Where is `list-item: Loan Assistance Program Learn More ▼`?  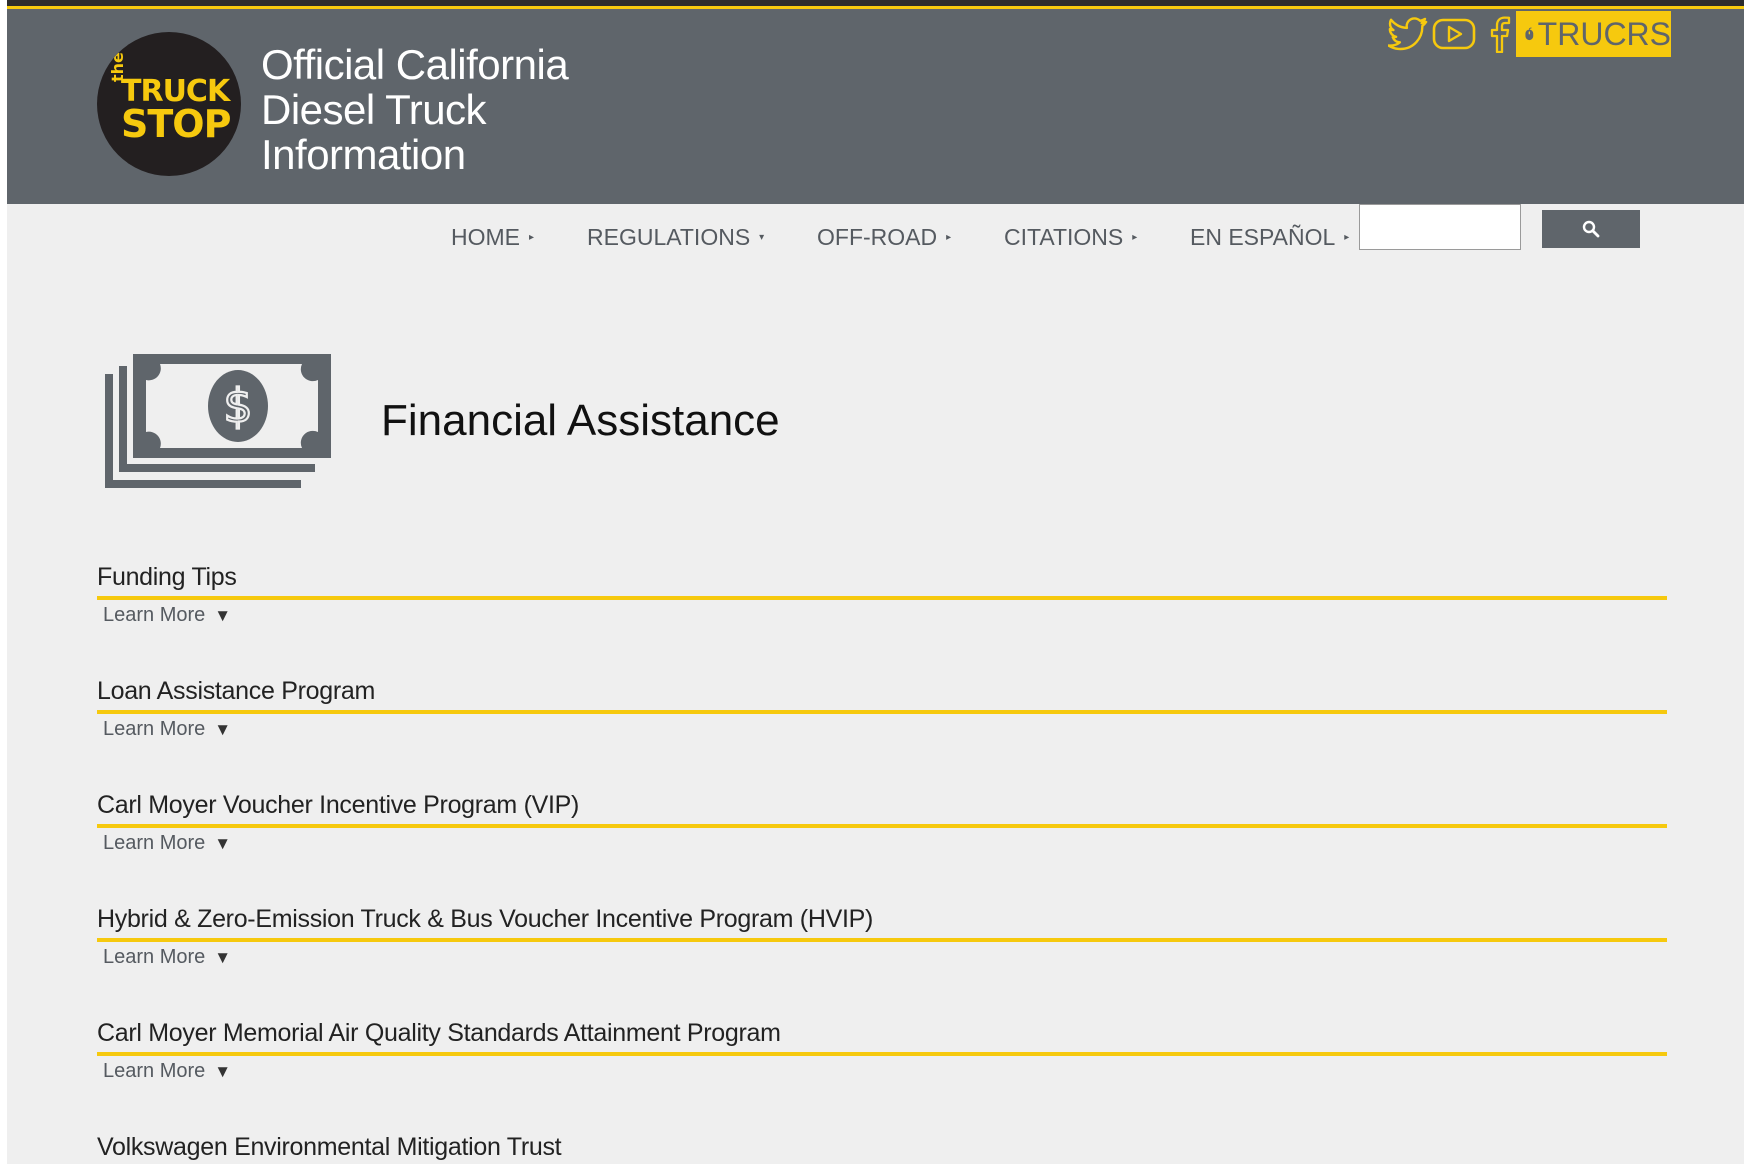 list-item: Loan Assistance Program Learn More ▼ is located at coordinates (882, 707).